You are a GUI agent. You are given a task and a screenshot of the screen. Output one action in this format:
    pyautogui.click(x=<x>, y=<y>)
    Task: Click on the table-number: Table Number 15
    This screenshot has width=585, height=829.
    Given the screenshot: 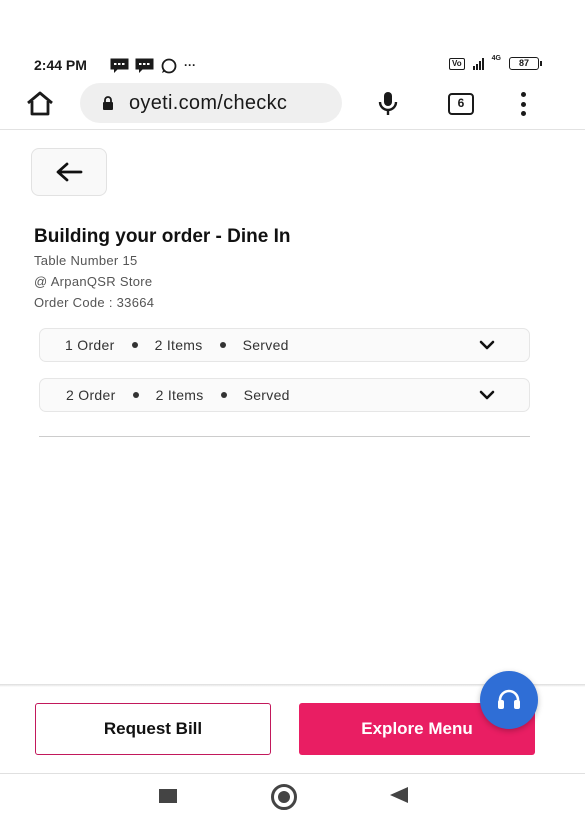 What is the action you would take?
    pyautogui.click(x=86, y=260)
    